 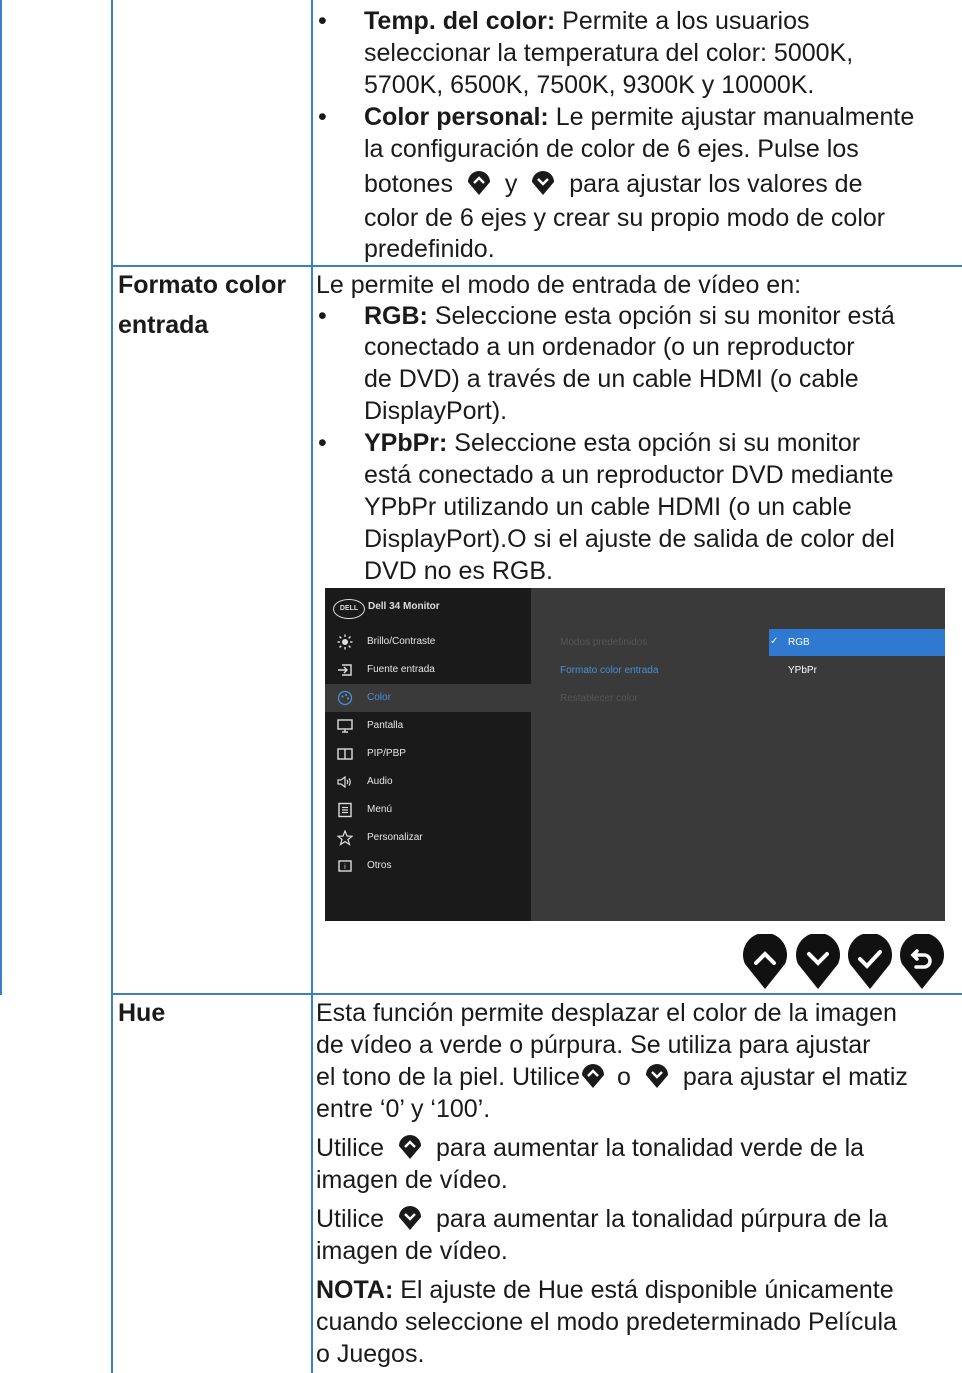 What do you see at coordinates (458, 571) in the screenshot?
I see `ypbpr-line5: DVD no es RGB.` at bounding box center [458, 571].